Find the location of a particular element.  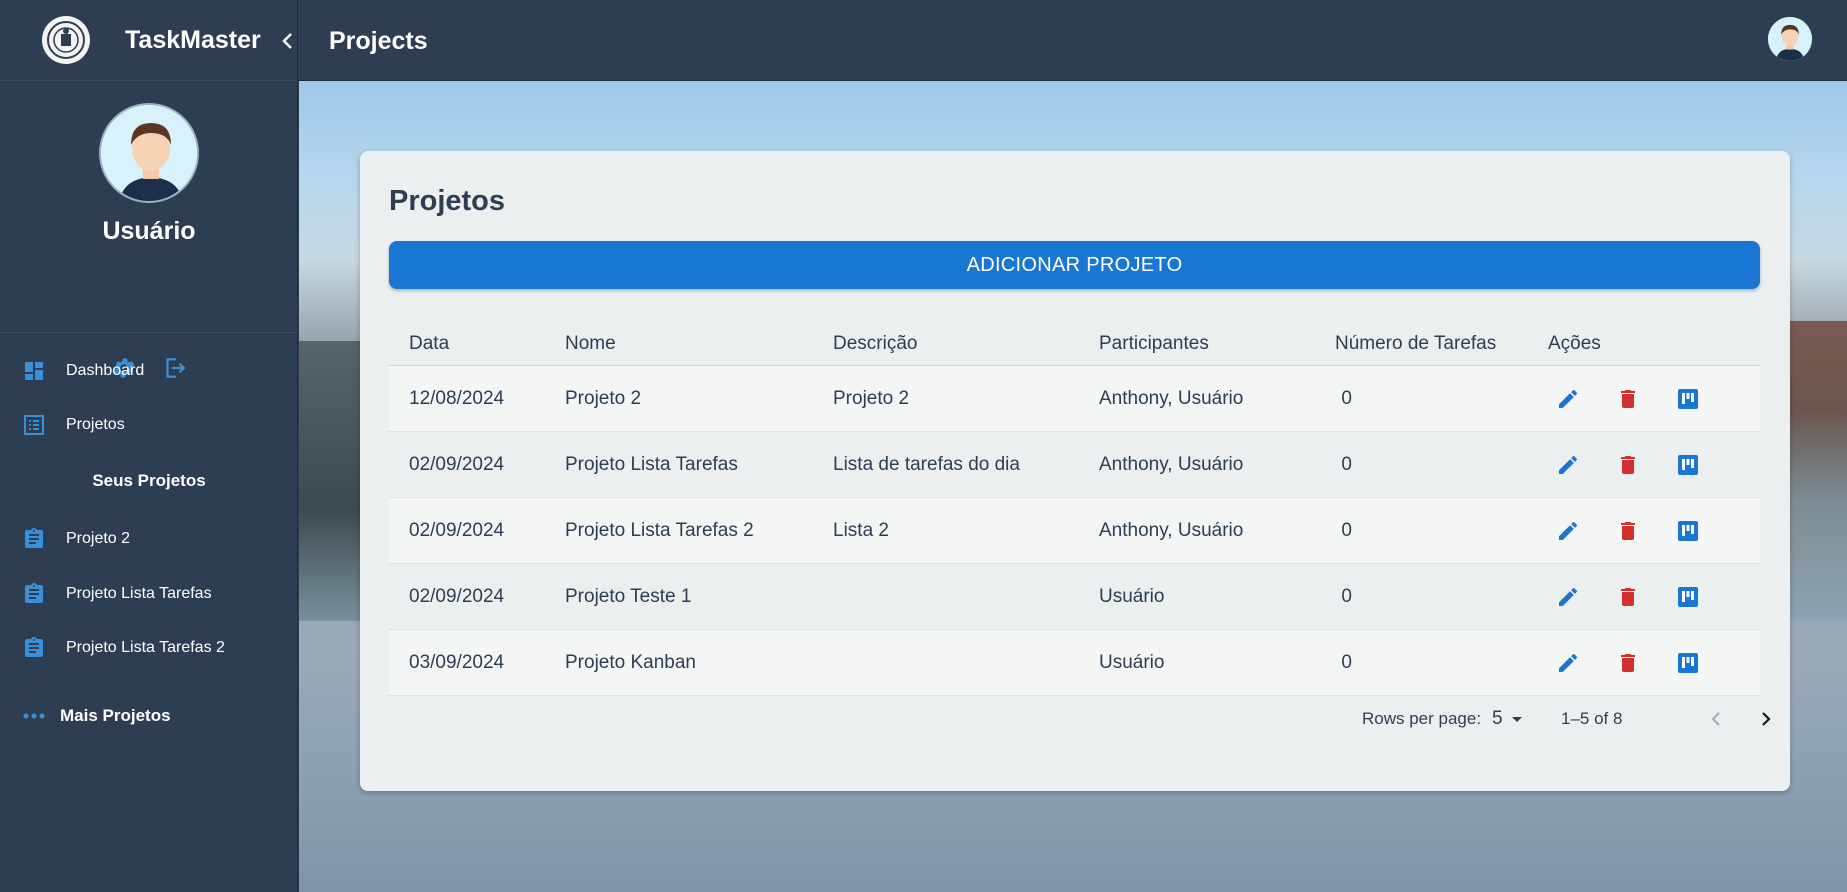

cell-name: Projeto Lista Tarefas 2 is located at coordinates (659, 530).